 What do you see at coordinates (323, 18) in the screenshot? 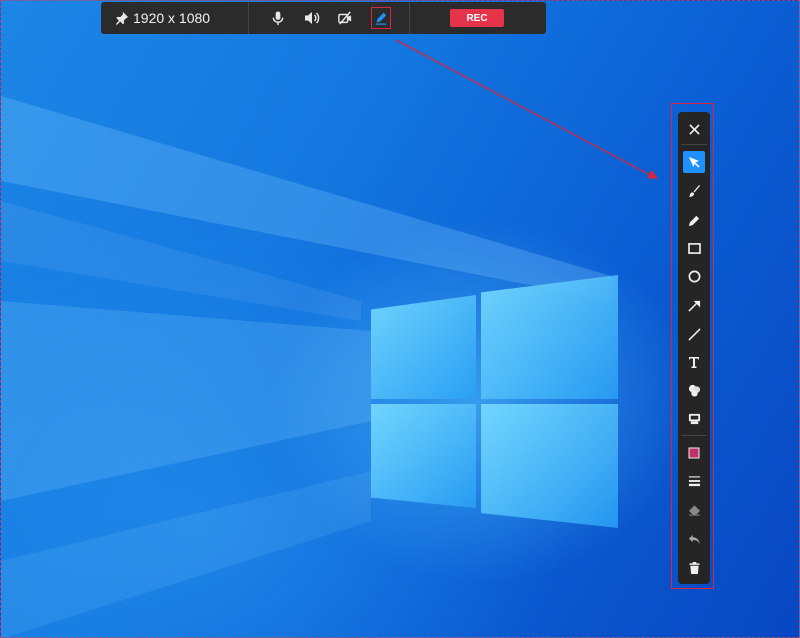
I see `recording-toolbar: 1920 x 1080 REC` at bounding box center [323, 18].